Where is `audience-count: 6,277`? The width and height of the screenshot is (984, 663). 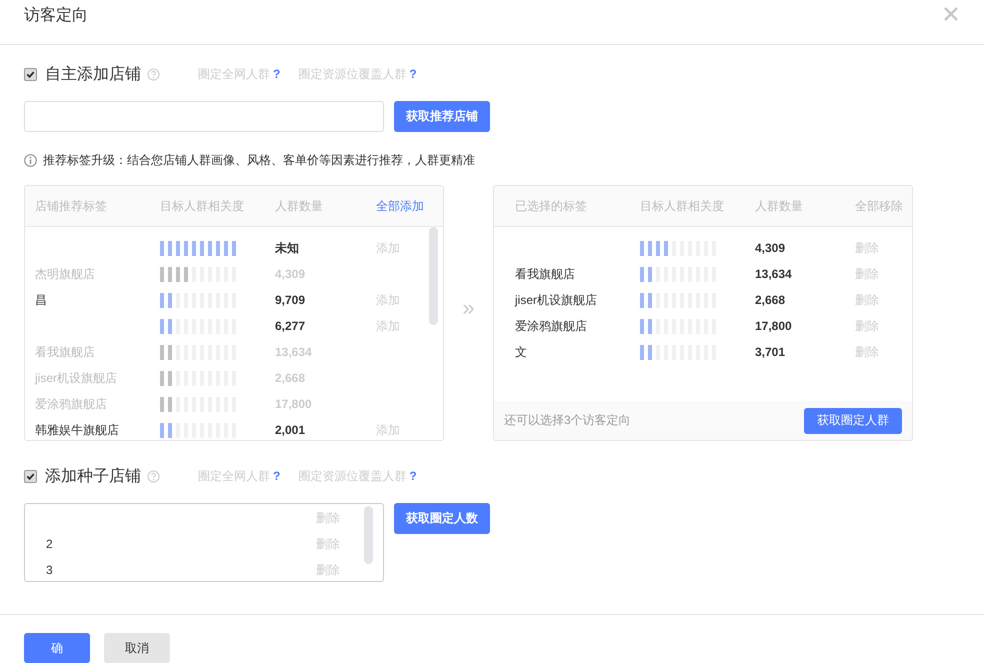 audience-count: 6,277 is located at coordinates (290, 326).